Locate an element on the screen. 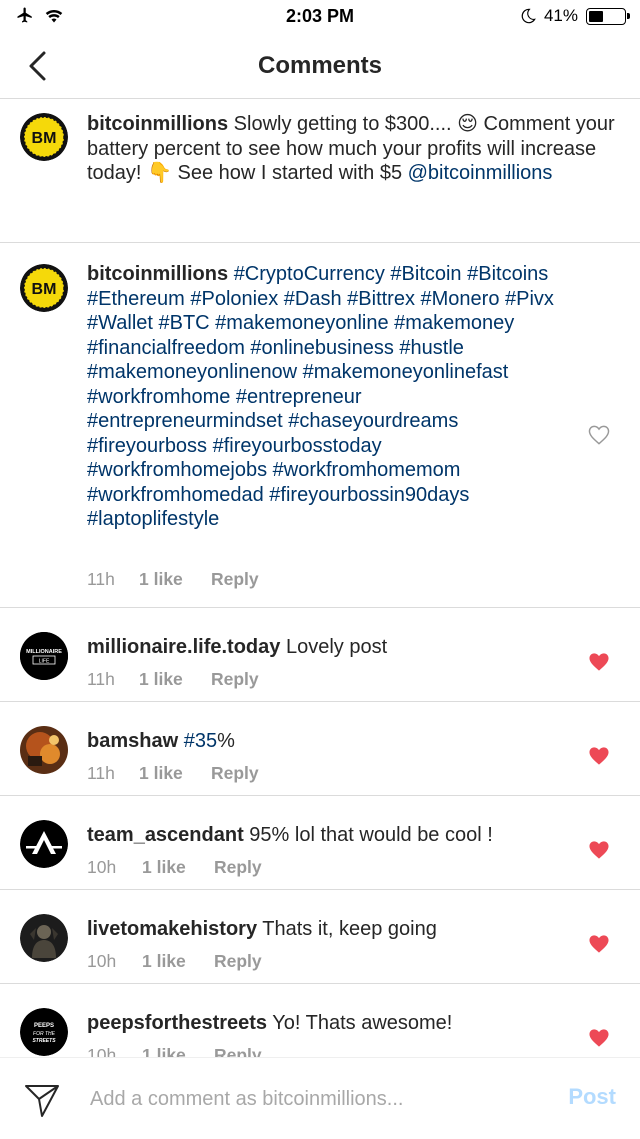 This screenshot has height=1139, width=640. comment-text: livetomakehistory Thats it, keep going is located at coordinates (324, 929).